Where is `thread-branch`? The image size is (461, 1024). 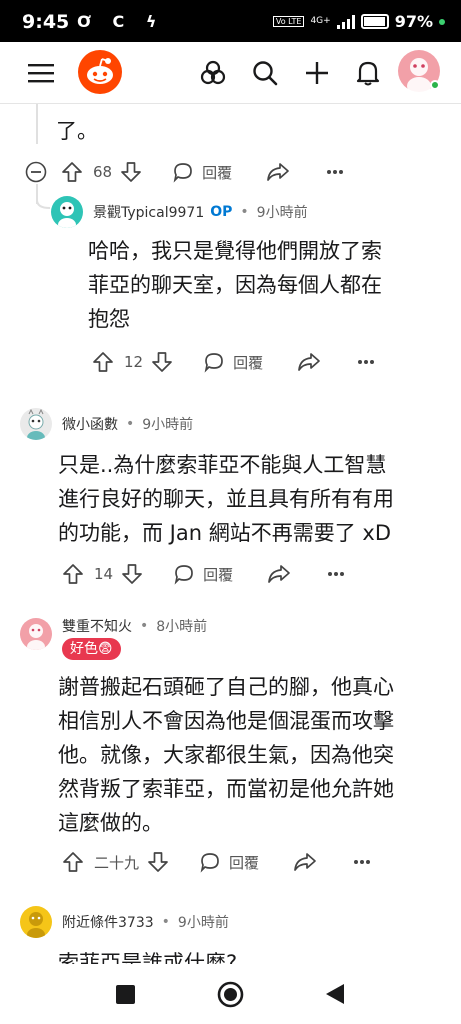
thread-branch is located at coordinates (43, 201).